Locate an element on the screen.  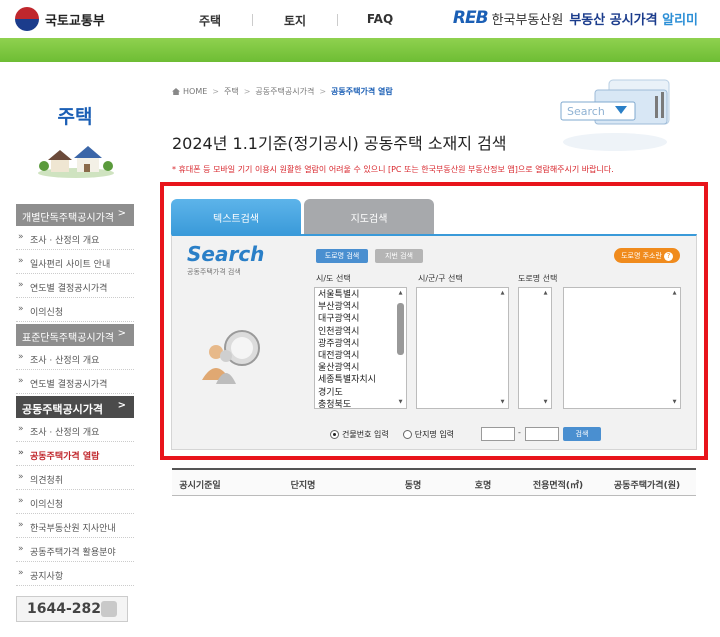
building-number-sub-input is located at coordinates (542, 434).